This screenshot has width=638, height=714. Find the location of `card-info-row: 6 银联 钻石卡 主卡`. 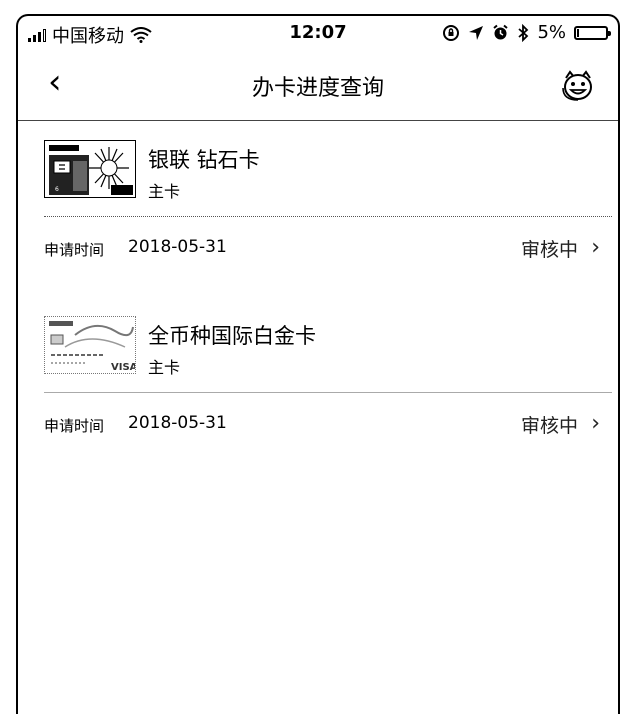

card-info-row: 6 银联 钻石卡 主卡 is located at coordinates (328, 169).